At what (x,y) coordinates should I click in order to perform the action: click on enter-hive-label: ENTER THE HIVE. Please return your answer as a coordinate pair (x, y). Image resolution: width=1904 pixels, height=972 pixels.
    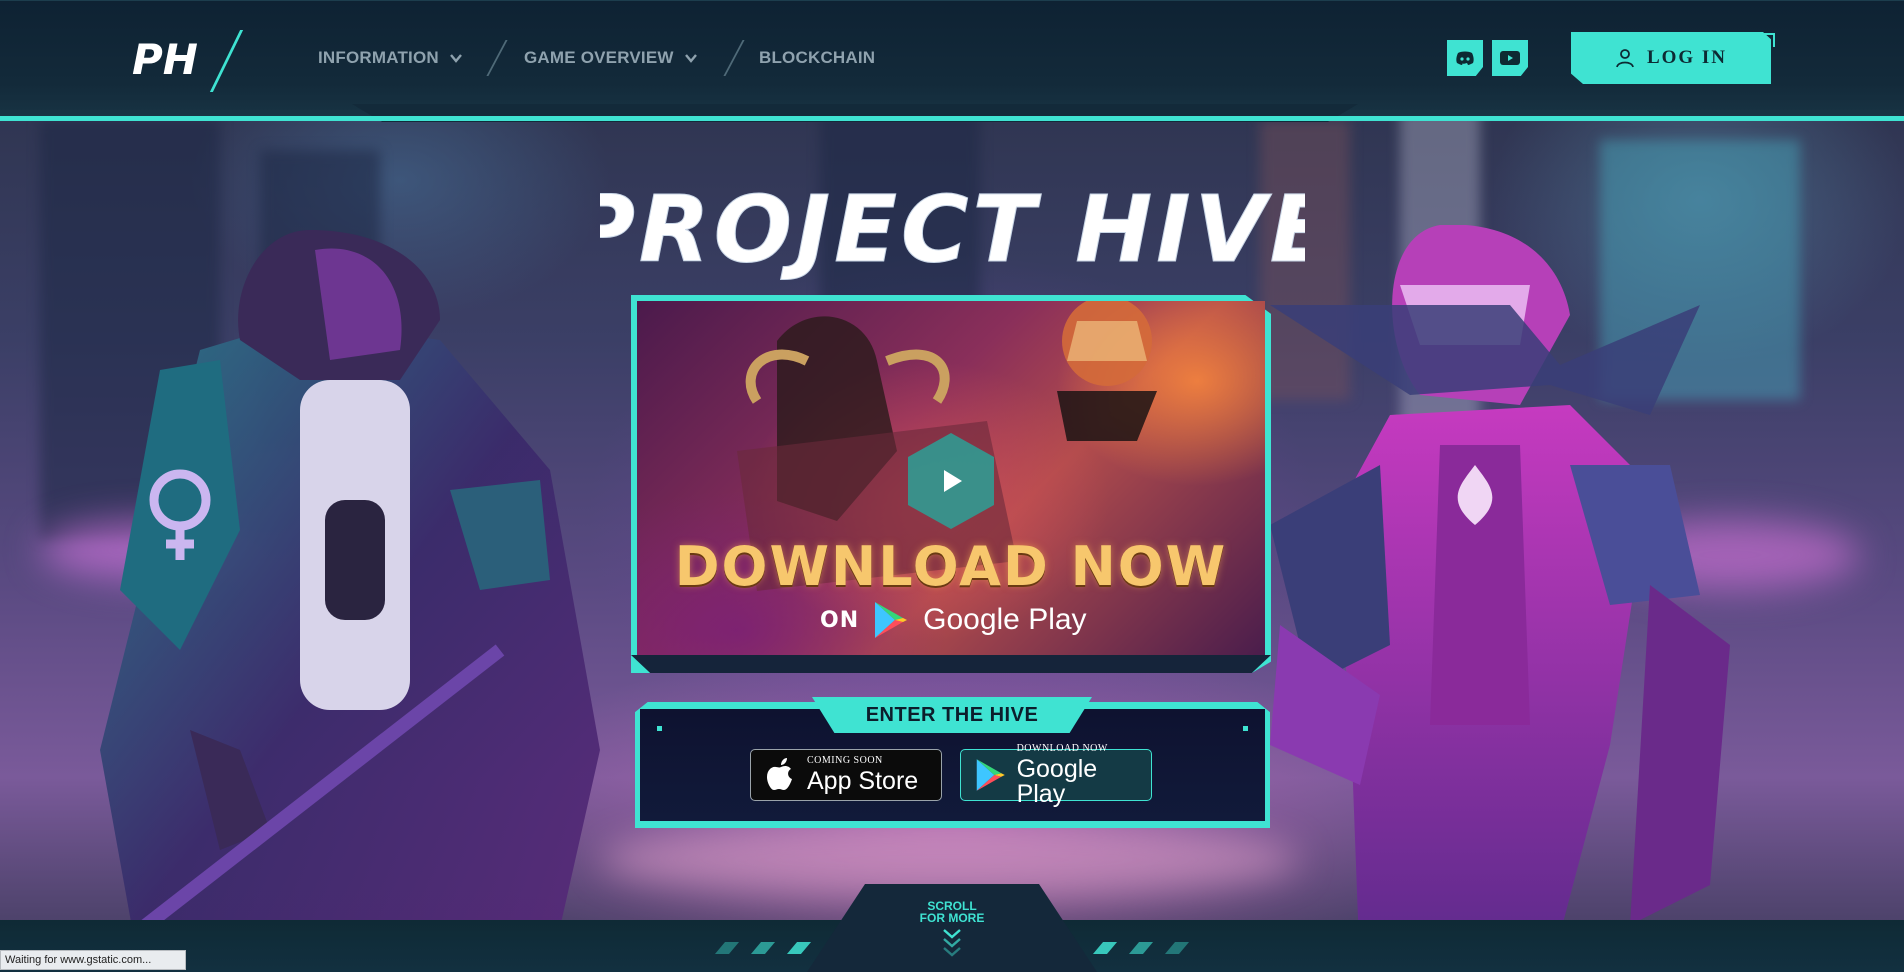
    Looking at the image, I should click on (952, 715).